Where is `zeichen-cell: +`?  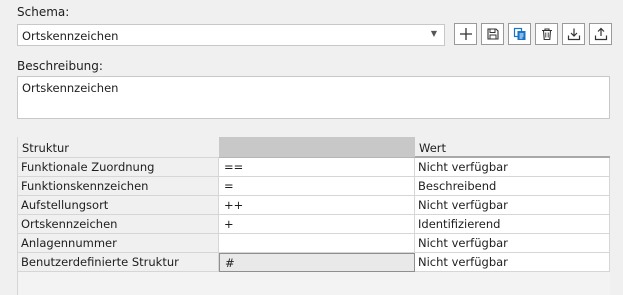 zeichen-cell: + is located at coordinates (317, 224).